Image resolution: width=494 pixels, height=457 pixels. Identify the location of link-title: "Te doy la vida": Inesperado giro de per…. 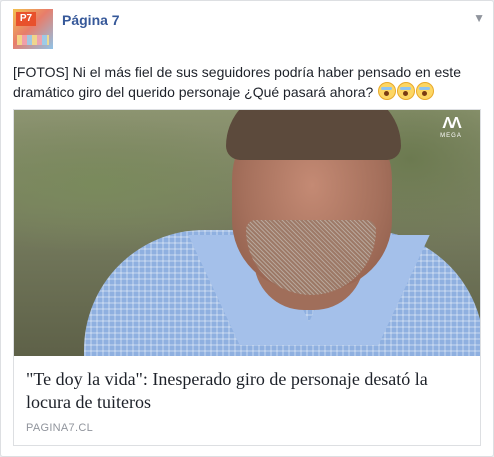
(248, 391).